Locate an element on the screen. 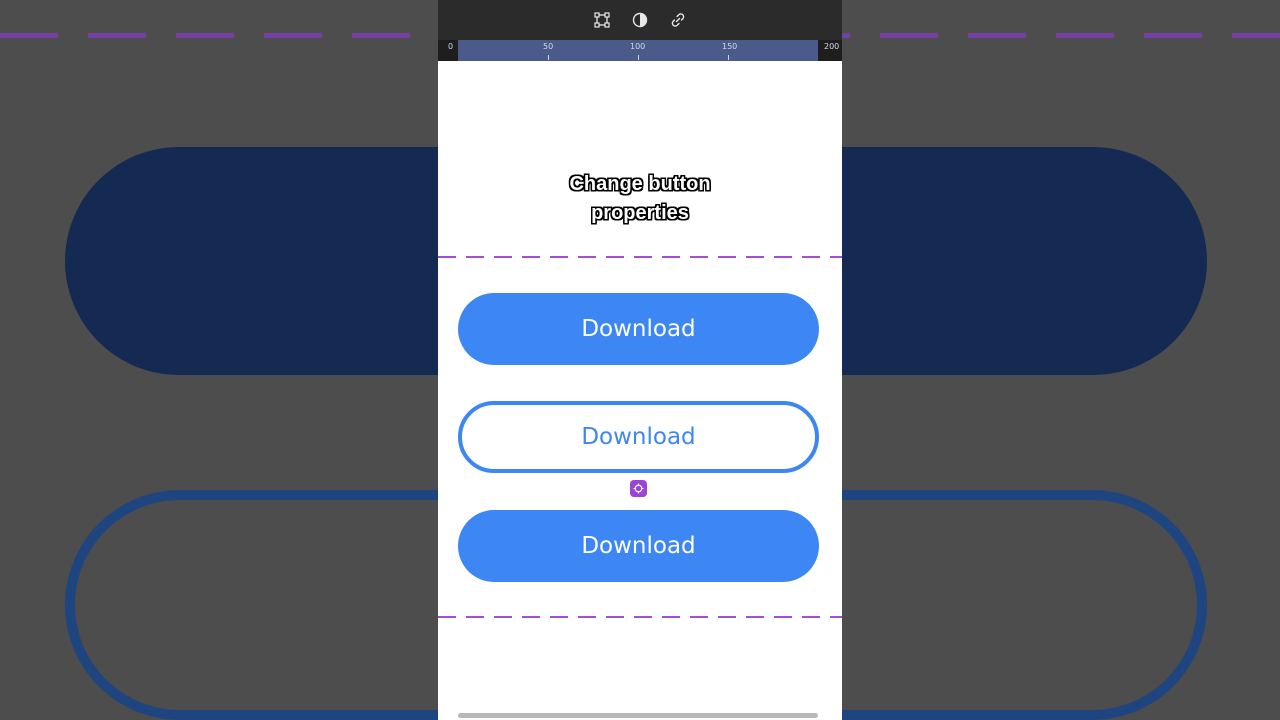 This screenshot has height=720, width=1280. crosshair-icon is located at coordinates (638, 488).